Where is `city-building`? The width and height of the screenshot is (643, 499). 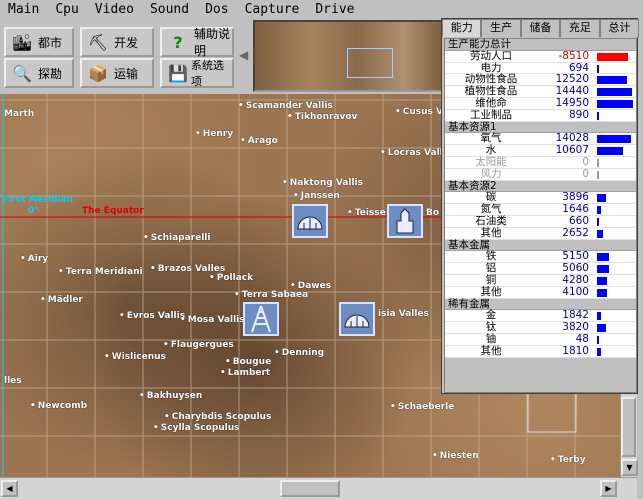
city-building is located at coordinates (405, 221).